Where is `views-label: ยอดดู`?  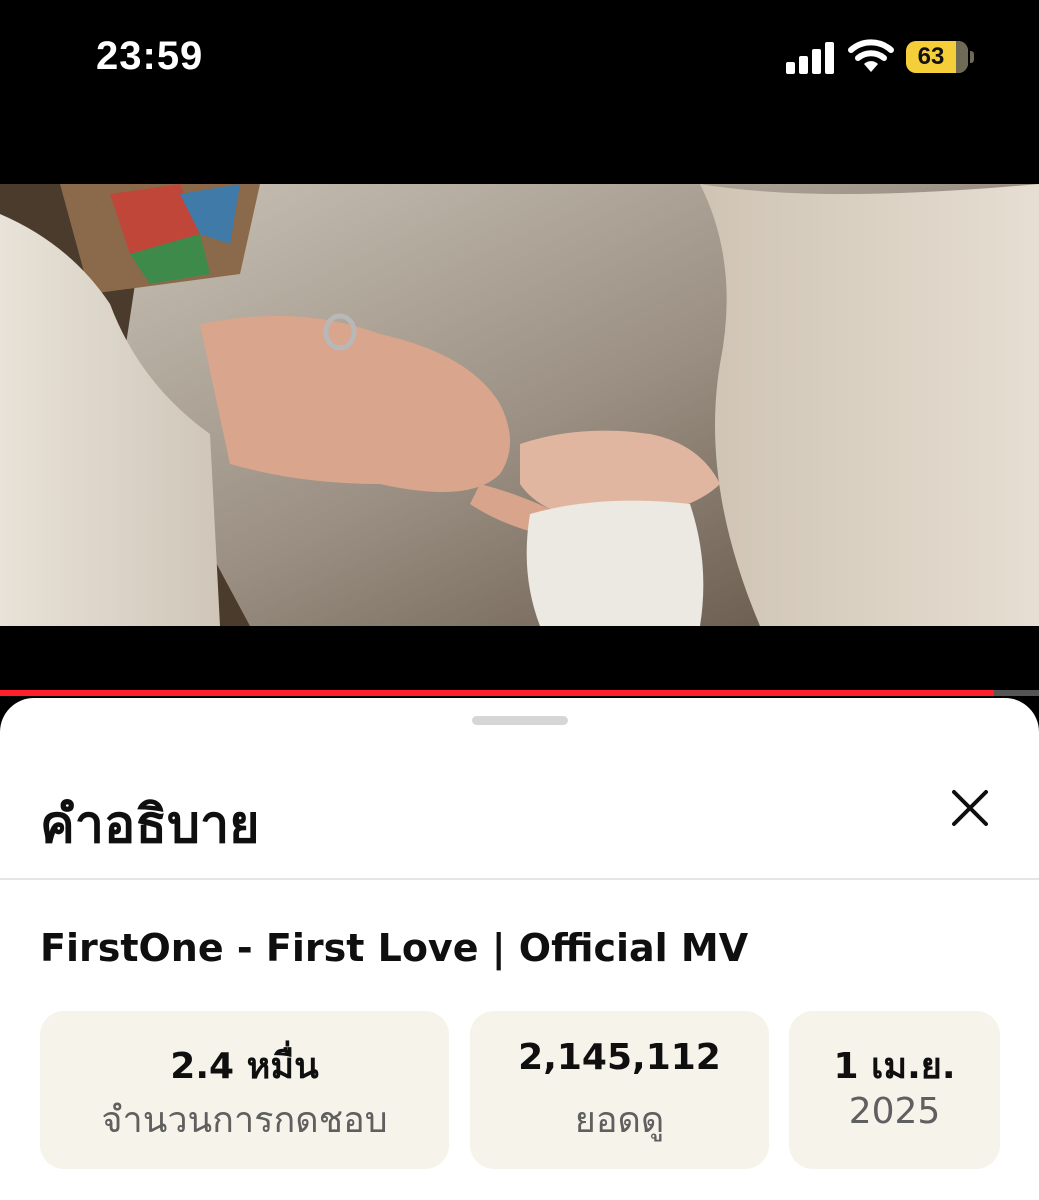
views-label: ยอดดู is located at coordinates (619, 1120).